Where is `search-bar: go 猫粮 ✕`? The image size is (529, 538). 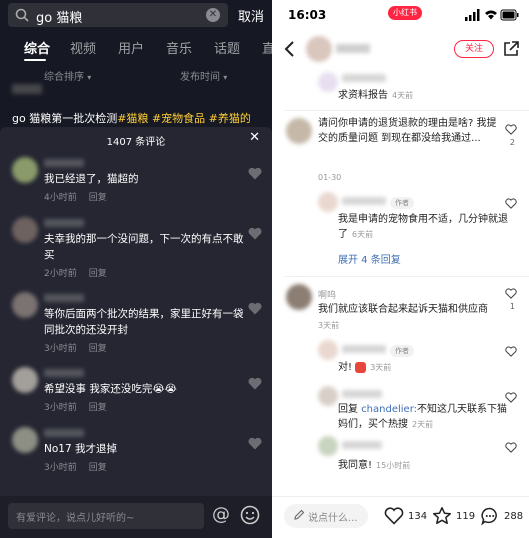 search-bar: go 猫粮 ✕ is located at coordinates (118, 15).